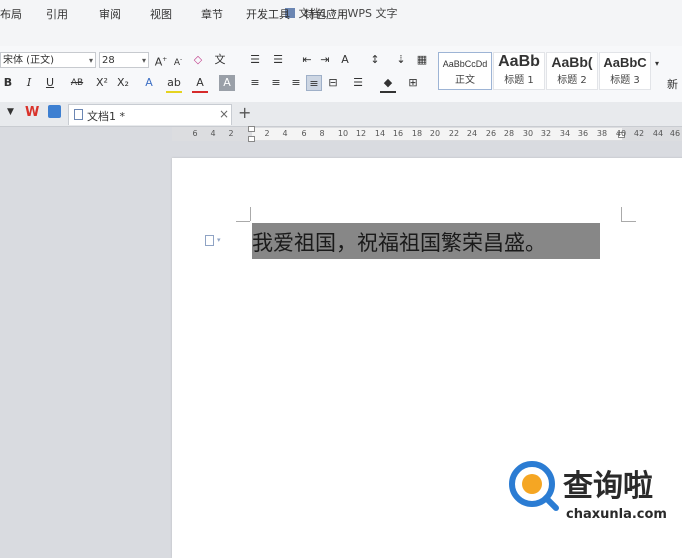 Image resolution: width=682 pixels, height=558 pixels. Describe the element at coordinates (278, 60) in the screenshot. I see `numbered-list-icon: ☰` at that location.